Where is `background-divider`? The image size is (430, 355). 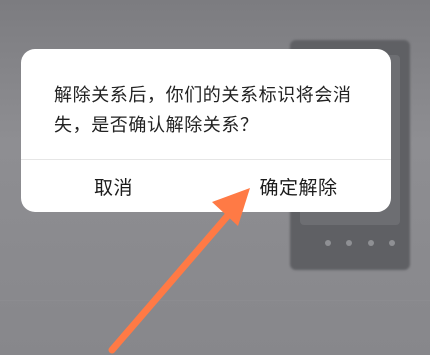
background-divider is located at coordinates (215, 300).